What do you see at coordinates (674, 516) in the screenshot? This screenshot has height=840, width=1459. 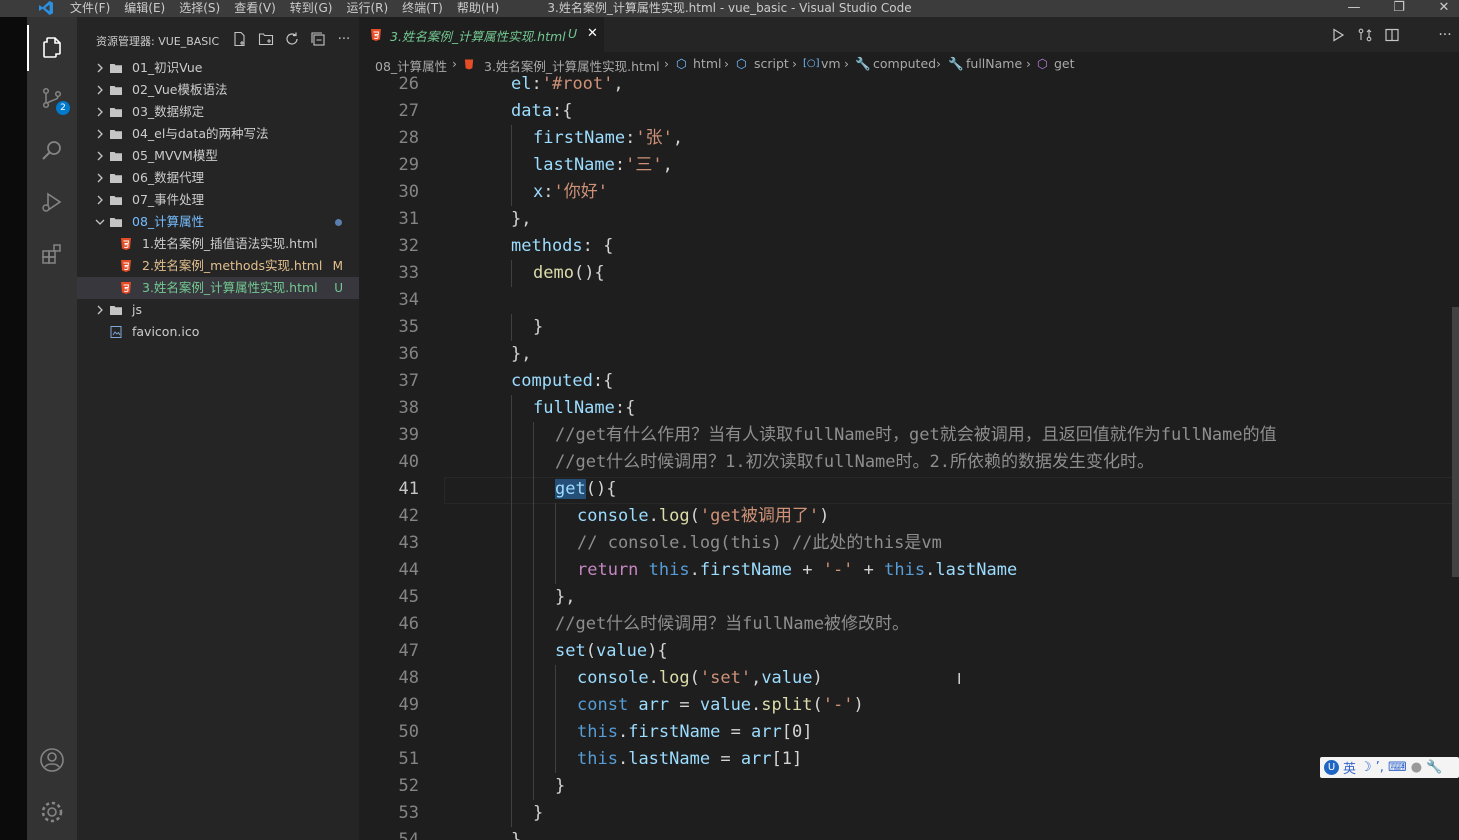 I see `code-token: log` at bounding box center [674, 516].